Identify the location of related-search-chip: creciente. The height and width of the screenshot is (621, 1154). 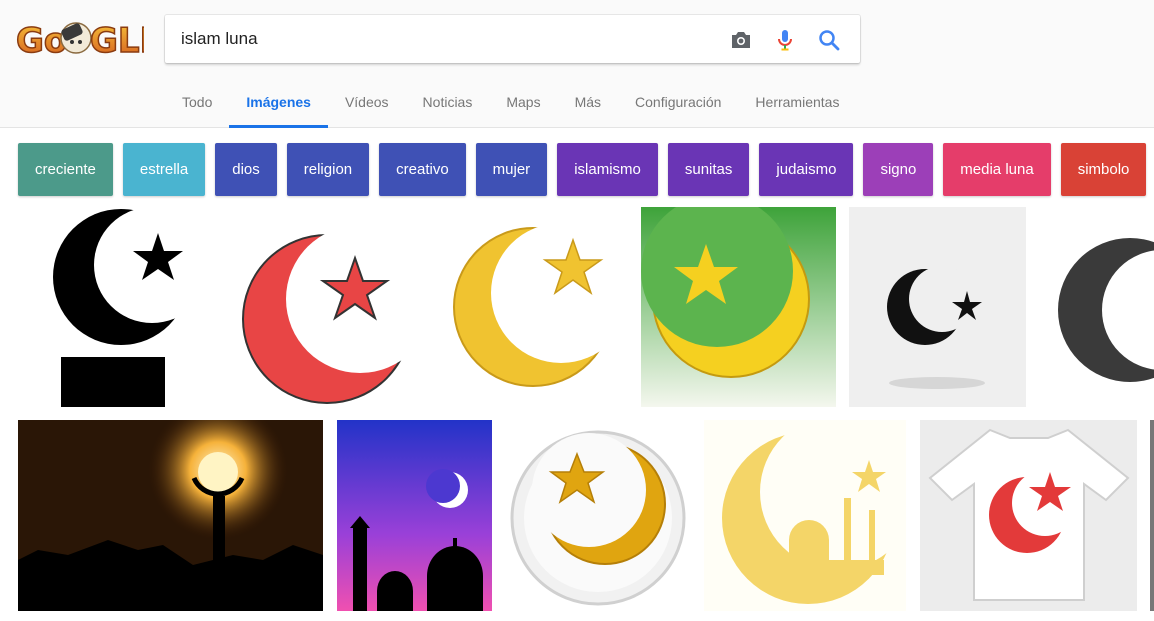
(65, 169).